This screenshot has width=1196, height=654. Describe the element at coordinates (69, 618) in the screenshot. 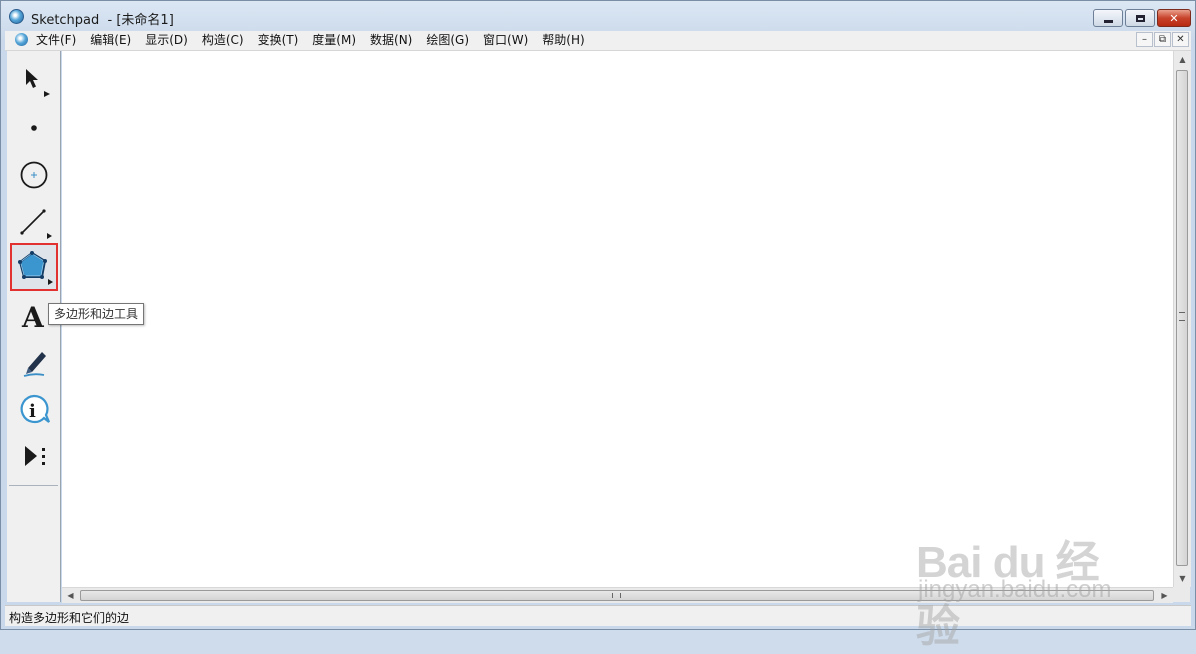

I see `status-text: 构造多边形和它们的边` at that location.